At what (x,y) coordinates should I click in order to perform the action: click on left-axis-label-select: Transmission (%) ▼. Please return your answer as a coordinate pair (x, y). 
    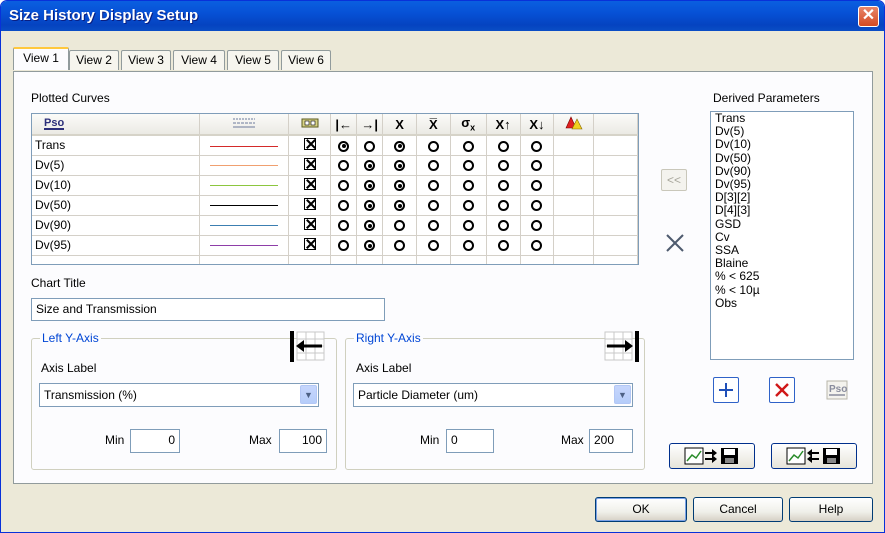
    Looking at the image, I should click on (179, 395).